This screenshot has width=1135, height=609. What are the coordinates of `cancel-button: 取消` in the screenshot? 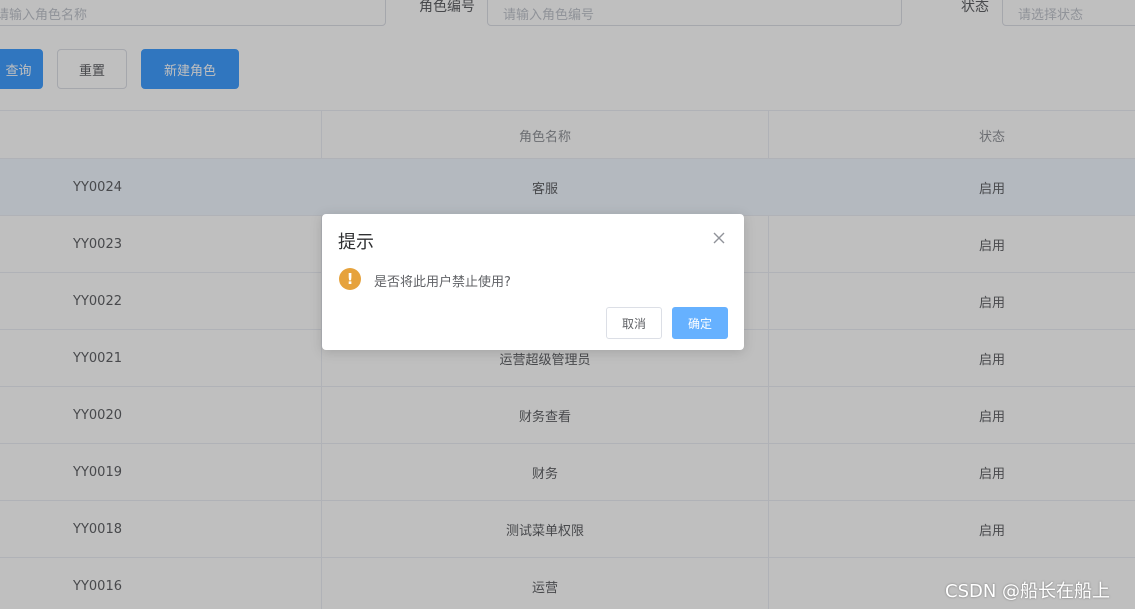 It's located at (634, 323).